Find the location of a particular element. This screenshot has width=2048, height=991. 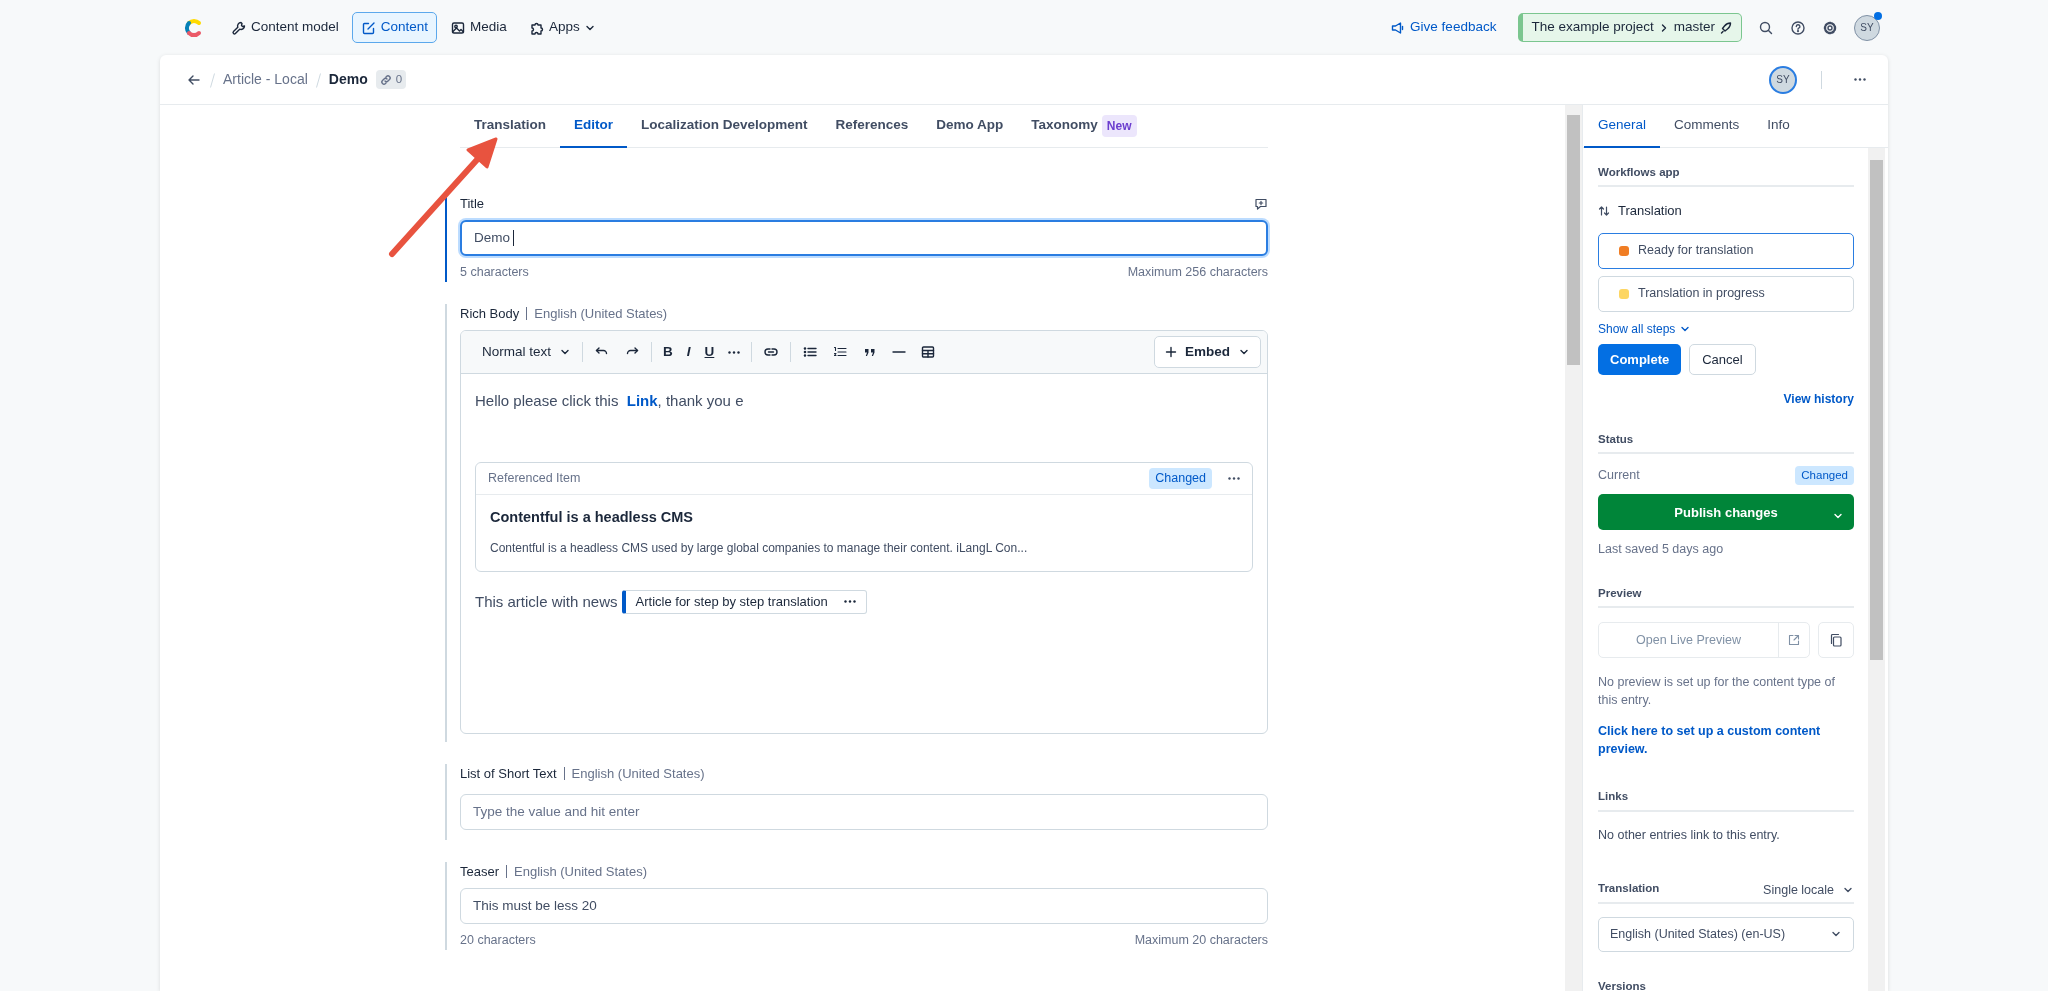

paragraph: Hello please click this Link, thank you e is located at coordinates (610, 400).